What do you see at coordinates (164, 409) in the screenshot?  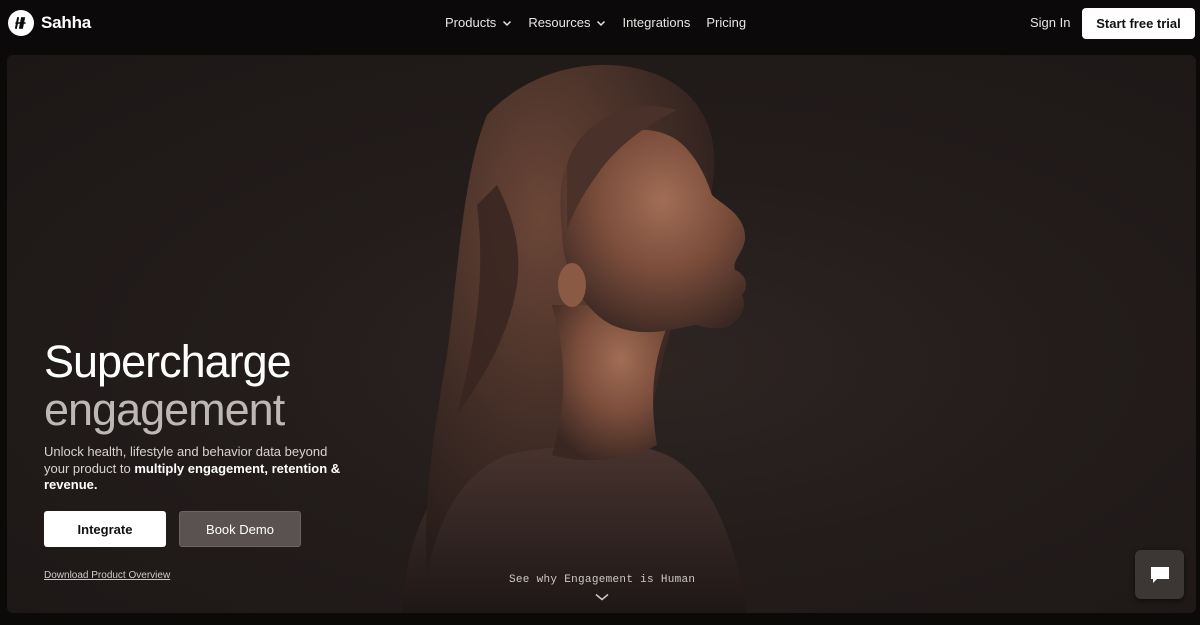 I see `headline-line-2: engagement` at bounding box center [164, 409].